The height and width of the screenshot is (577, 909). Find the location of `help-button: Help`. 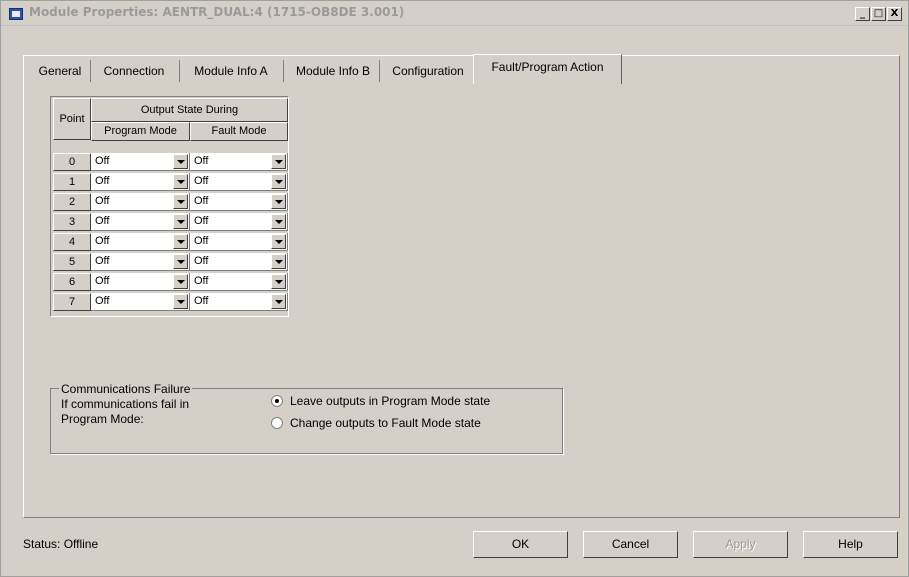

help-button: Help is located at coordinates (850, 544).